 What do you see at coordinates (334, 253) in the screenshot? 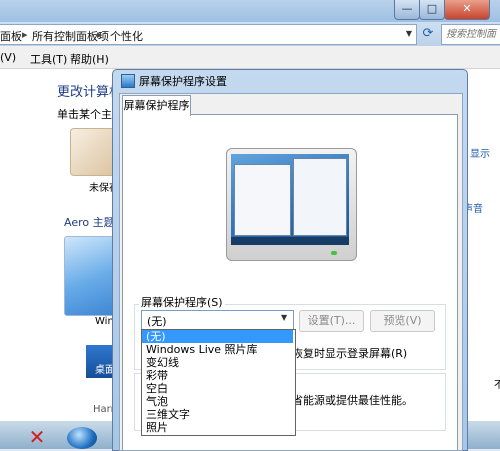
I see `power-led-icon` at bounding box center [334, 253].